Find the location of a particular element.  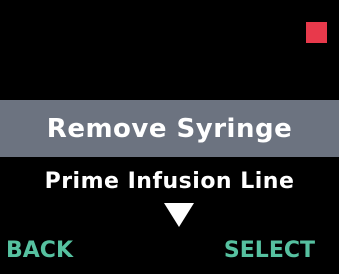

status-indicator-icon is located at coordinates (316, 32).